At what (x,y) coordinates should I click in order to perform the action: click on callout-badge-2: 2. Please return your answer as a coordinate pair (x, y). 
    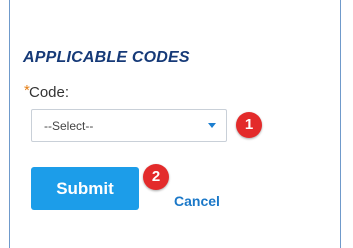
    Looking at the image, I should click on (156, 177).